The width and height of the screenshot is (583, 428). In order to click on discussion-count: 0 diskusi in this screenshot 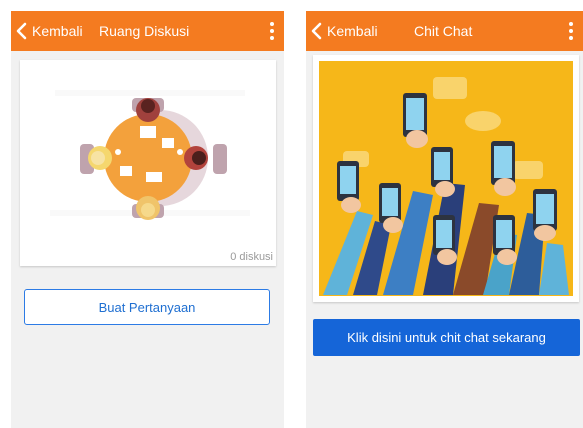, I will do `click(251, 257)`.